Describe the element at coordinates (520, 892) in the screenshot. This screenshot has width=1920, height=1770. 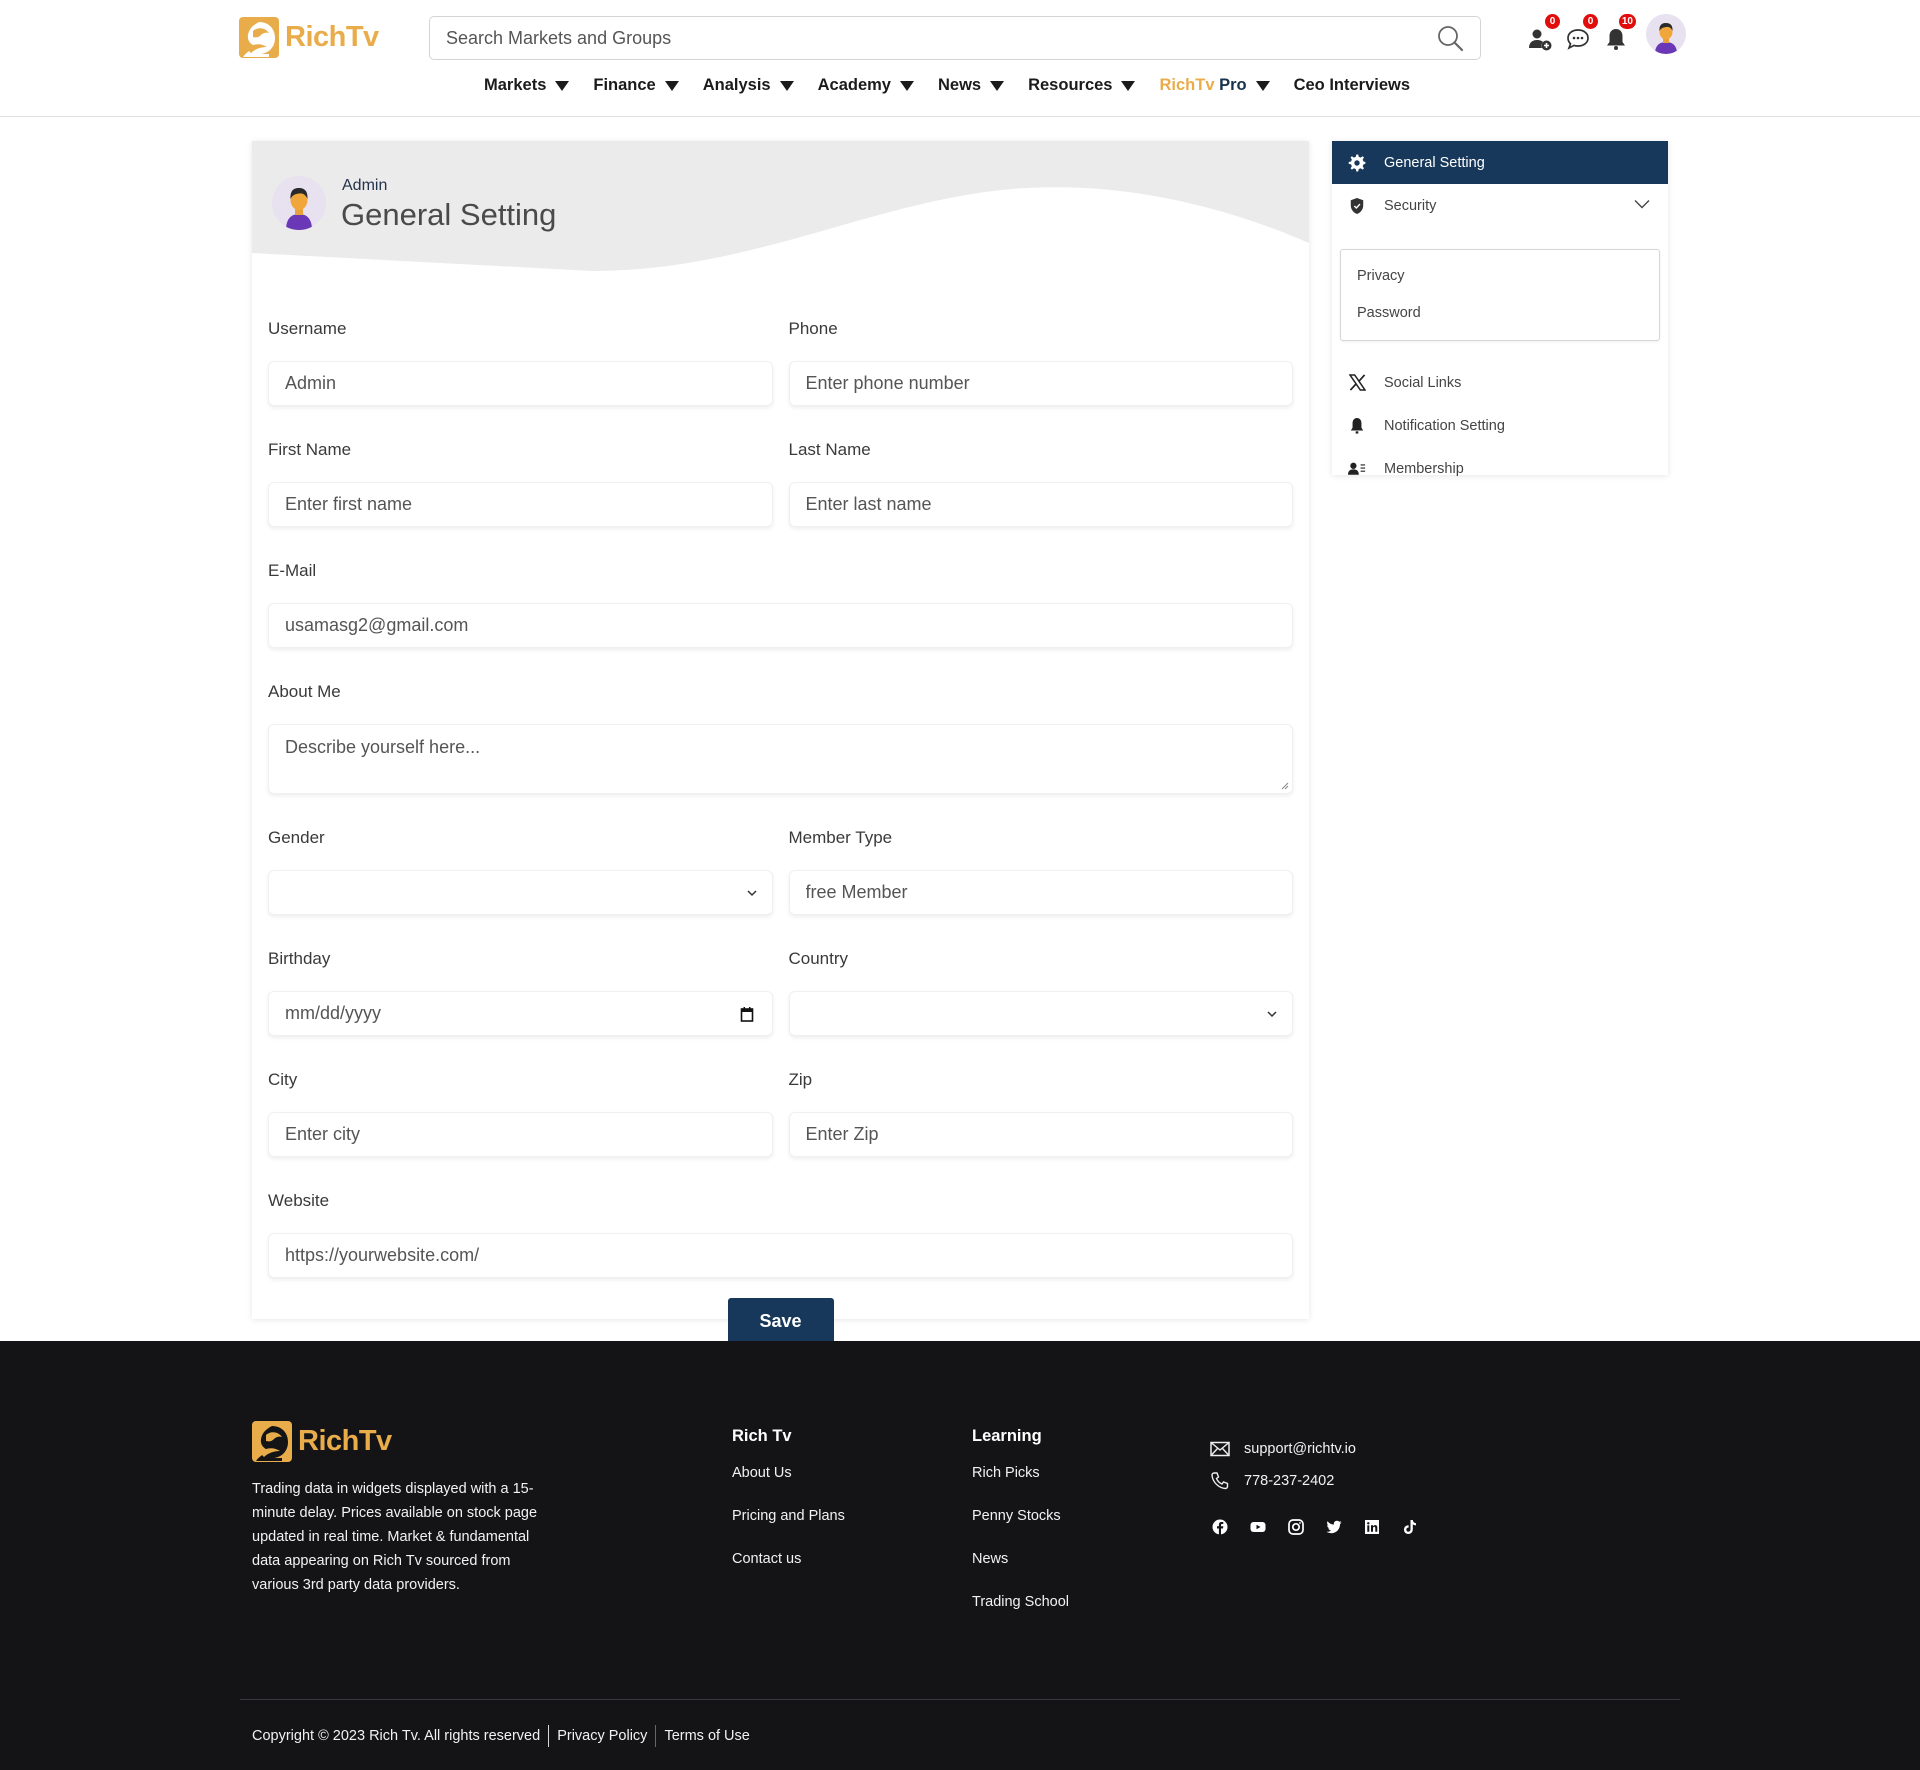
I see `gender-select` at that location.